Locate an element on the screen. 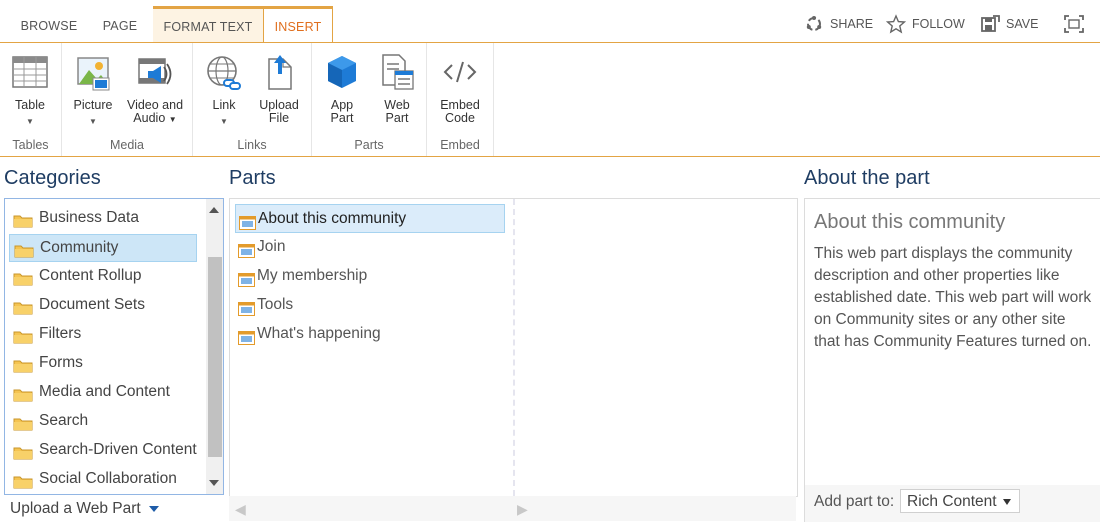 This screenshot has height=525, width=1100. chevron-down-icon is located at coordinates (1007, 502).